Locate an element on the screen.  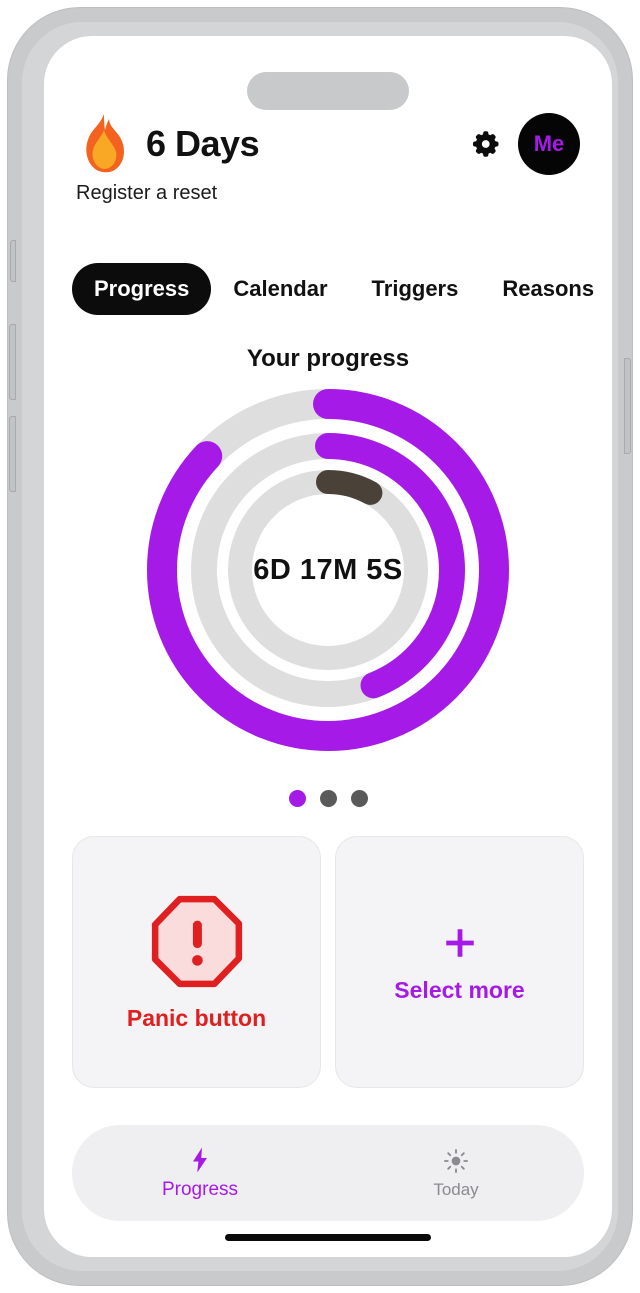
gear-icon is located at coordinates (486, 144).